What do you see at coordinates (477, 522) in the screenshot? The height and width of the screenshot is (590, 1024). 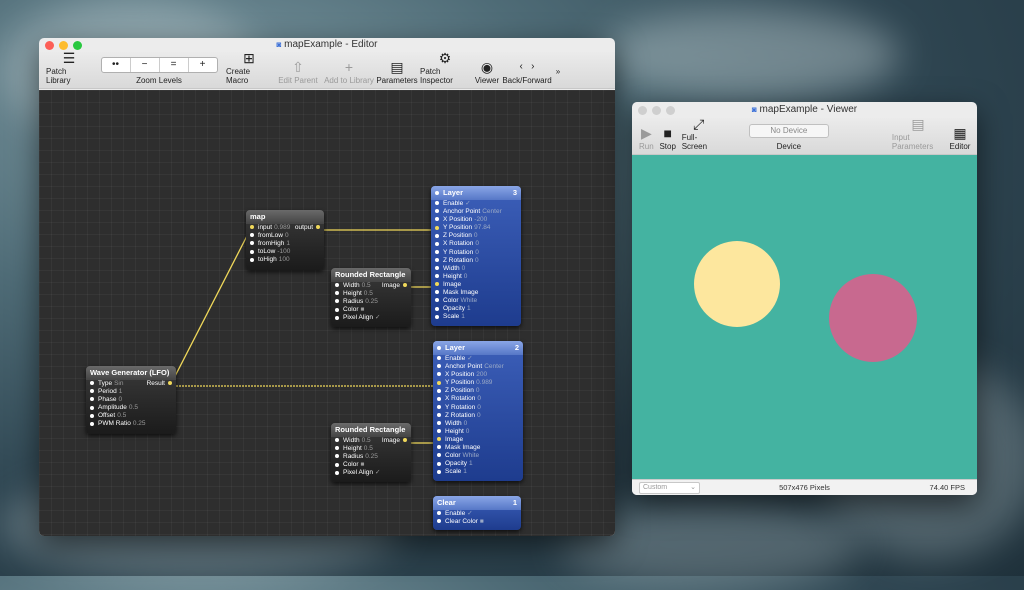 I see `port-clear-color: Clear Color ■` at bounding box center [477, 522].